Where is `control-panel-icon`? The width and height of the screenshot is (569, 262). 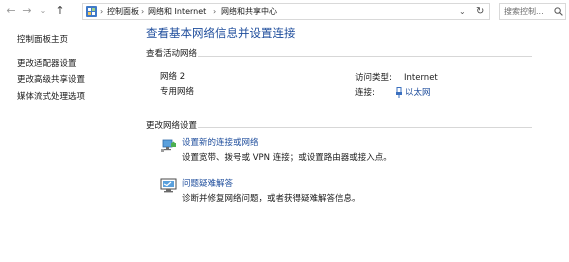
control-panel-icon is located at coordinates (91, 11).